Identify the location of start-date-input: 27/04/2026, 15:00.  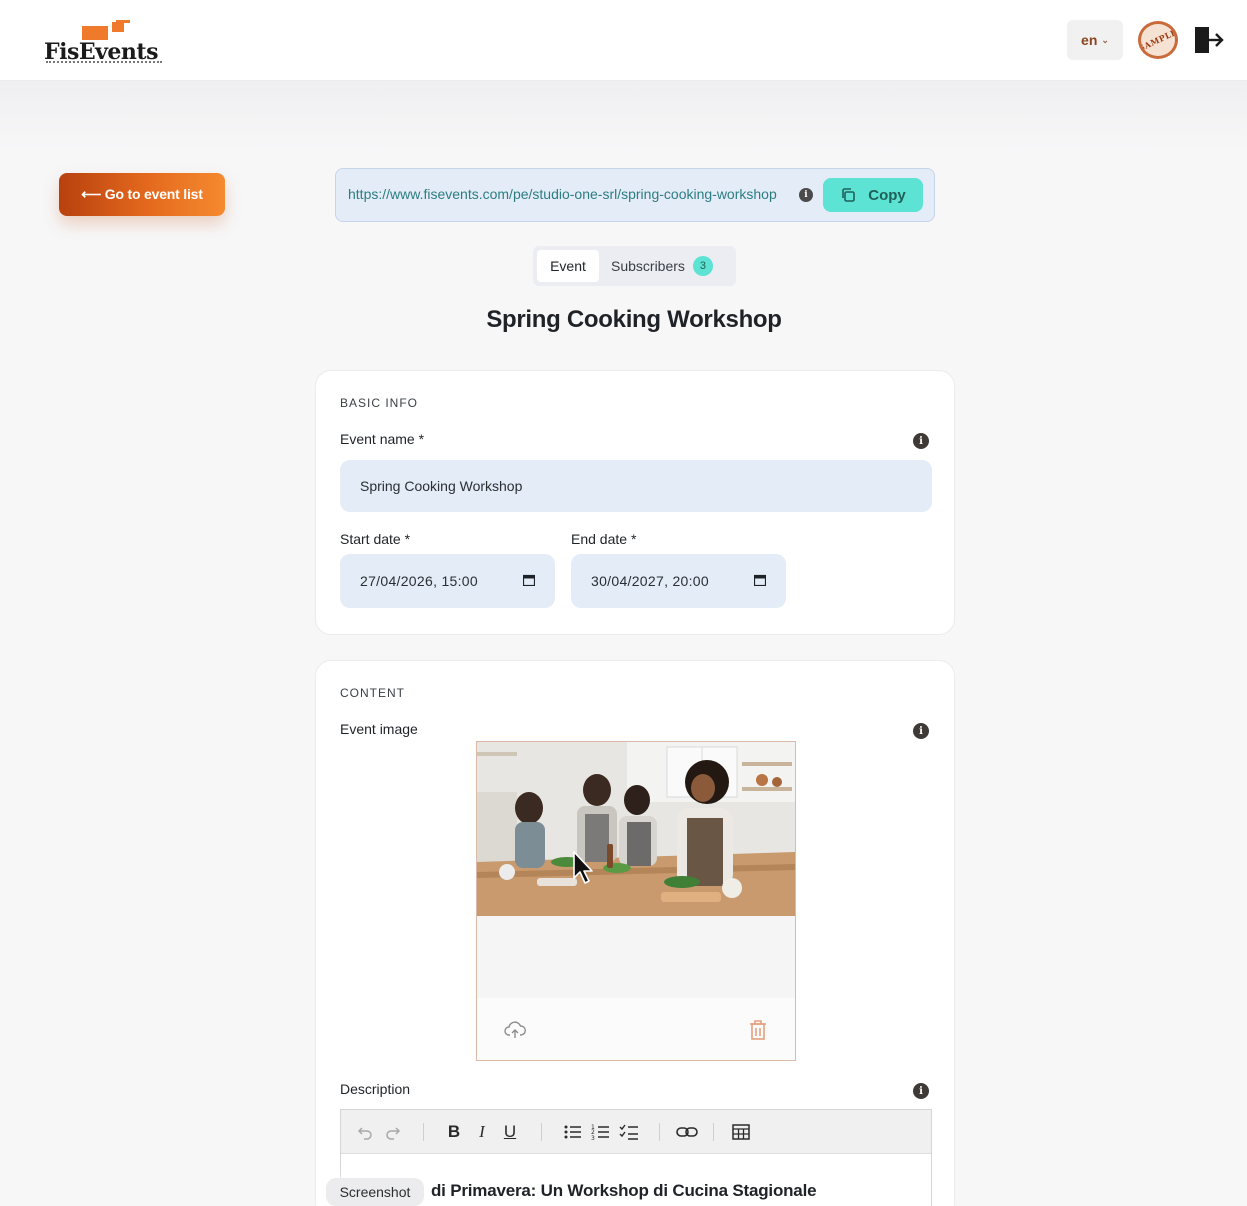
(447, 581).